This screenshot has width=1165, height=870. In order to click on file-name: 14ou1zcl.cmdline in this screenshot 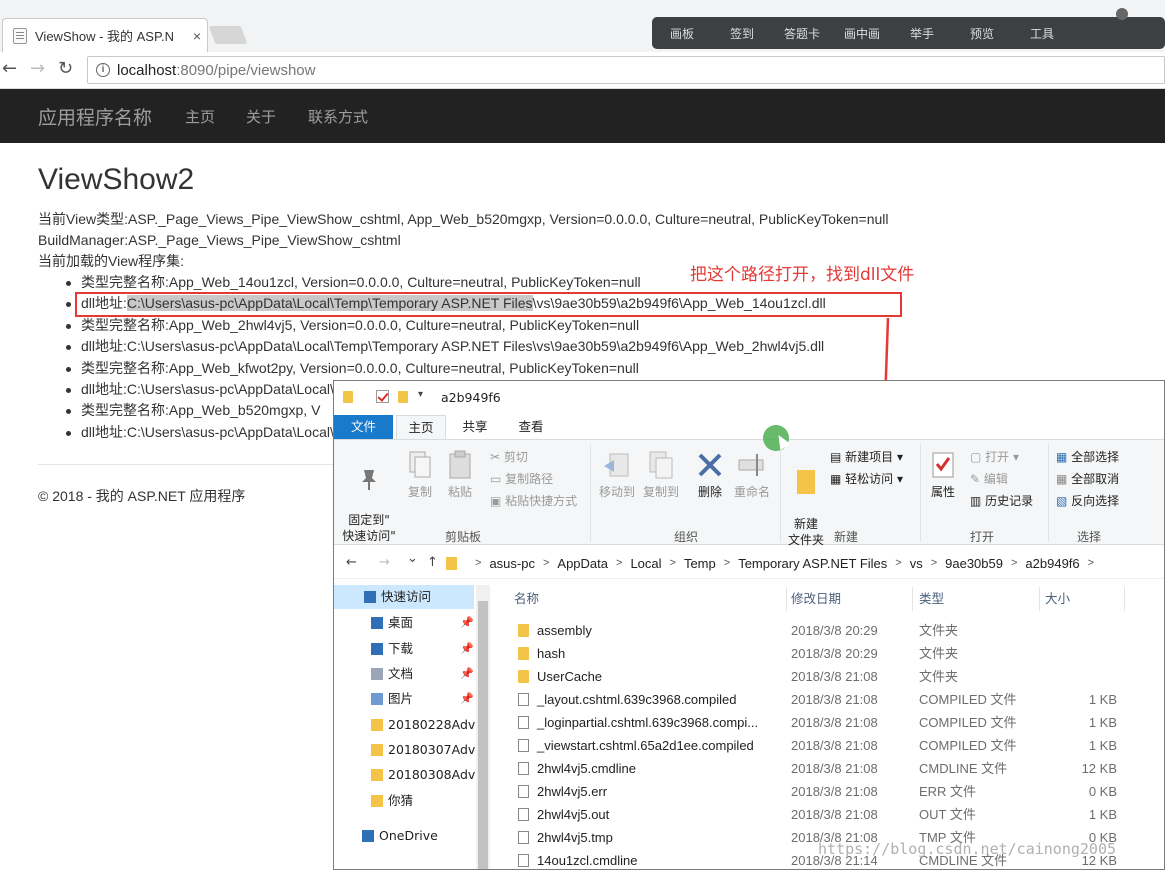, I will do `click(587, 860)`.